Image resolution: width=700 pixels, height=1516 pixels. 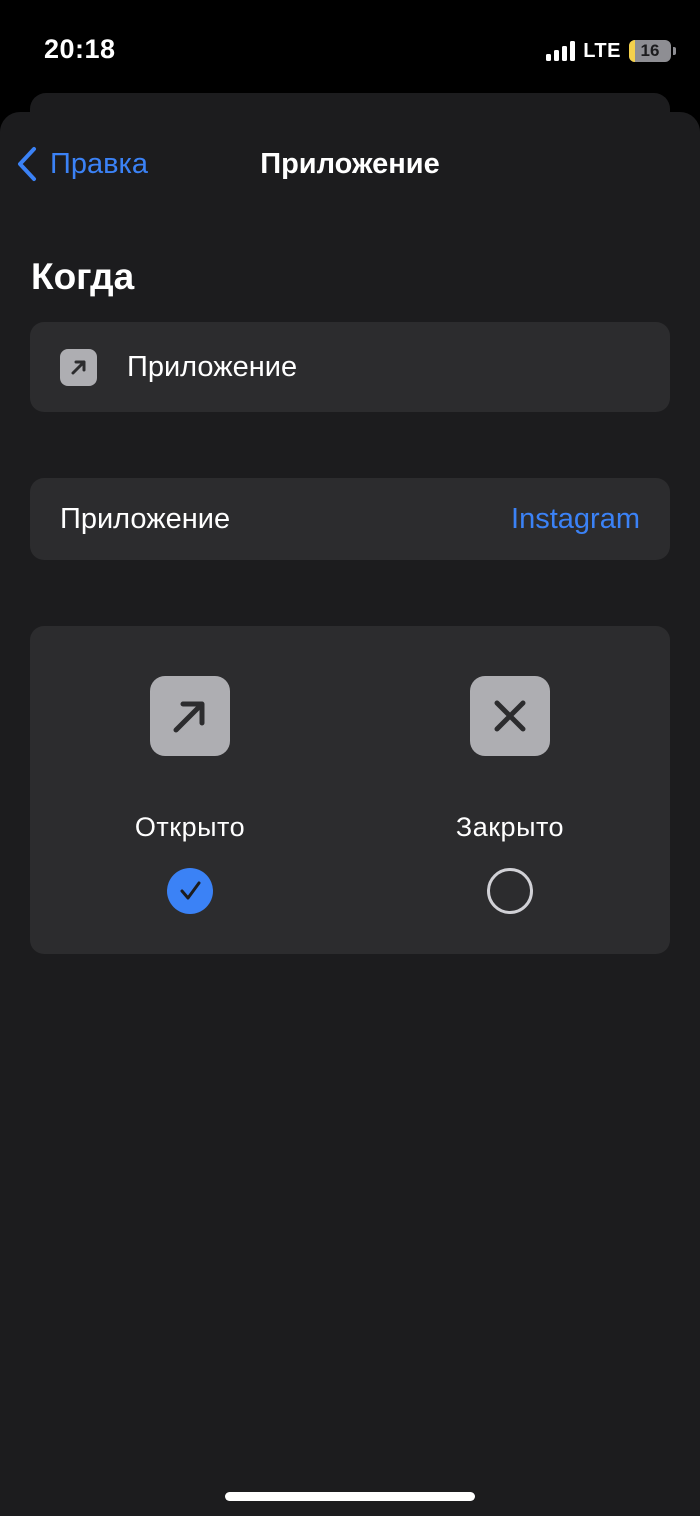 What do you see at coordinates (510, 716) in the screenshot?
I see `xmark-icon` at bounding box center [510, 716].